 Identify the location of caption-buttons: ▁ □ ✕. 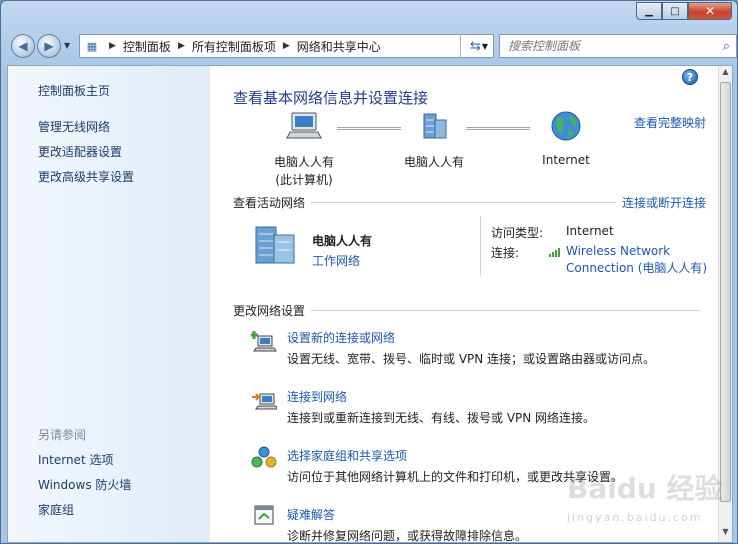
(684, 11).